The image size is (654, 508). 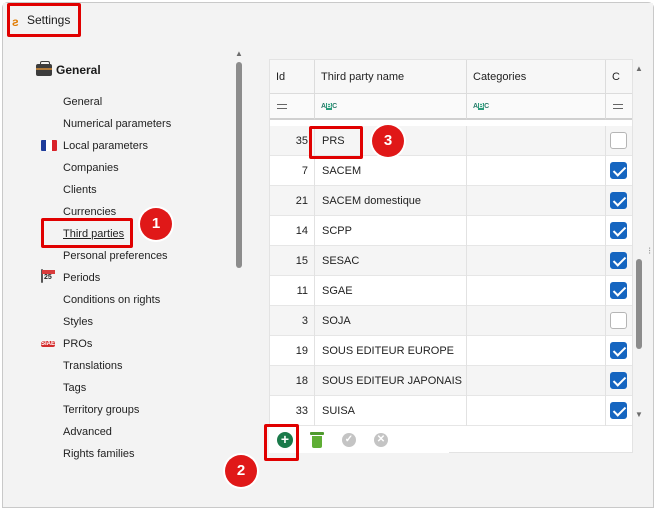 I want to click on cell-third-party-name: SUISA, so click(x=391, y=411).